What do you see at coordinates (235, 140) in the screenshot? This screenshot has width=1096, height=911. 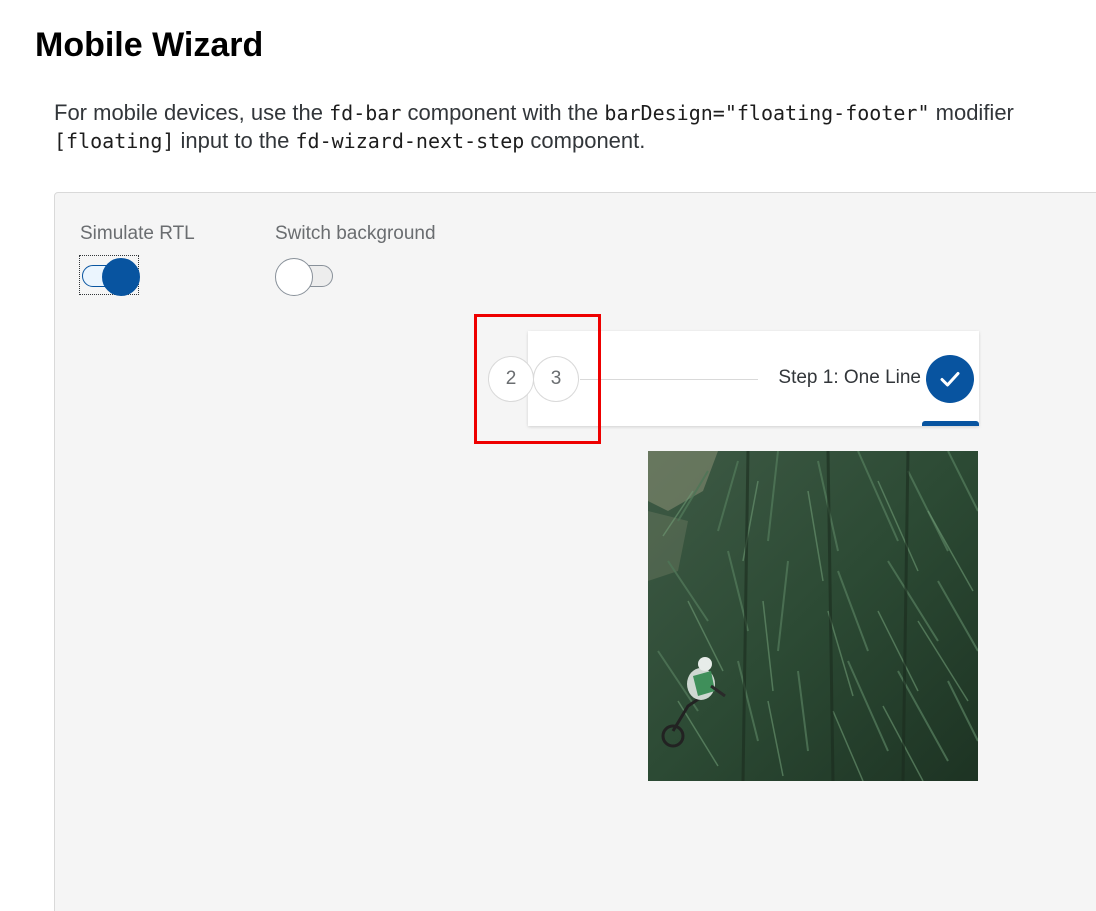 I see `description-text: input to the` at bounding box center [235, 140].